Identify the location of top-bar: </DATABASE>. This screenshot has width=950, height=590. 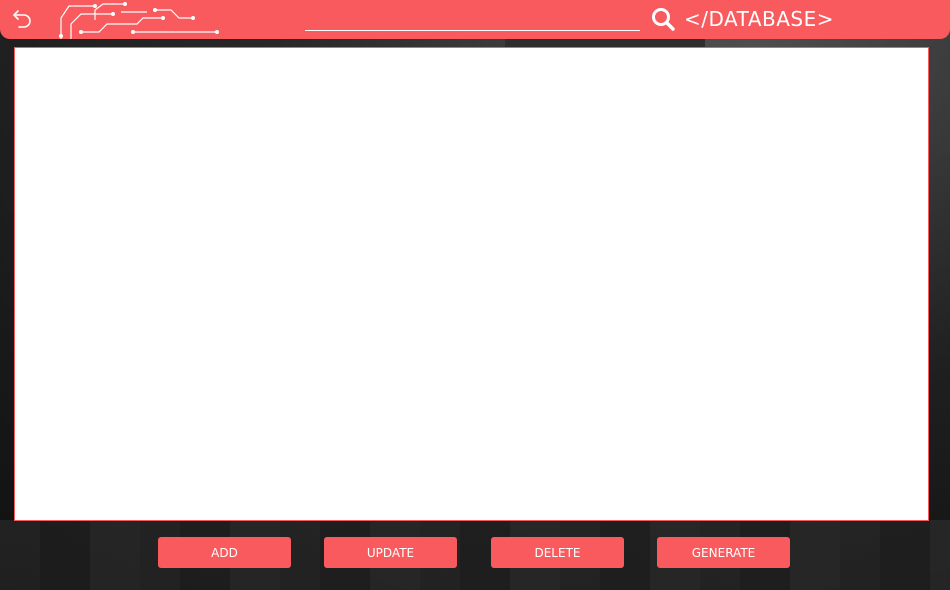
(475, 19).